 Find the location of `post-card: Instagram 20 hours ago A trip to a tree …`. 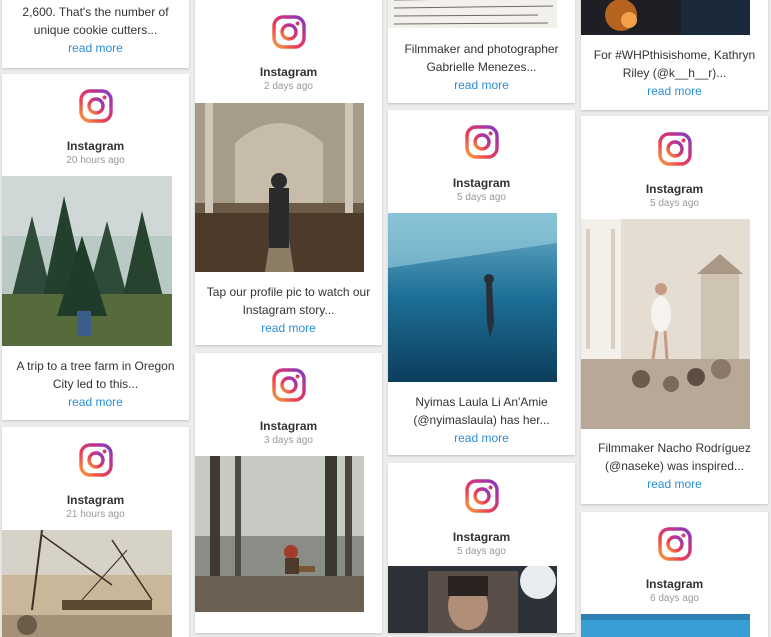

post-card: Instagram 20 hours ago A trip to a tree … is located at coordinates (95, 247).